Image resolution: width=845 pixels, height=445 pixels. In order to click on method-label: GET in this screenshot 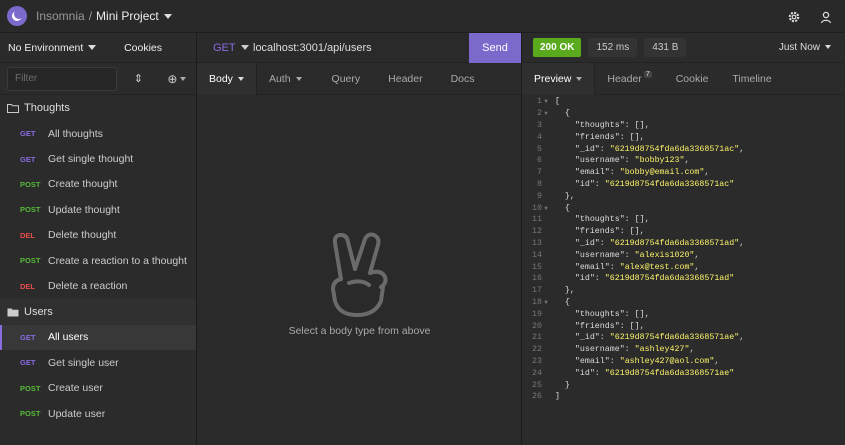, I will do `click(224, 47)`.